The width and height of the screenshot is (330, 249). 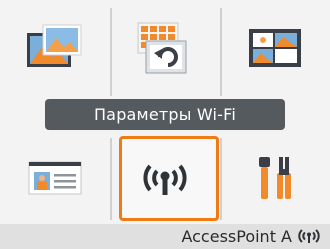 I want to click on status-bar: AccessPoint A, so click(x=165, y=236).